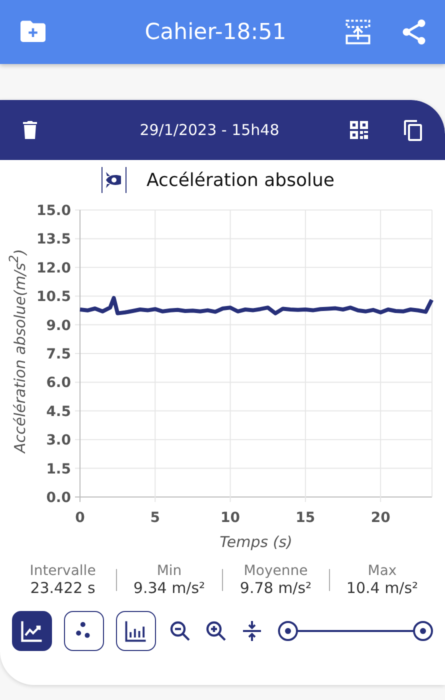 This screenshot has width=445, height=700. I want to click on x-axis-label: Temps (s), so click(256, 542).